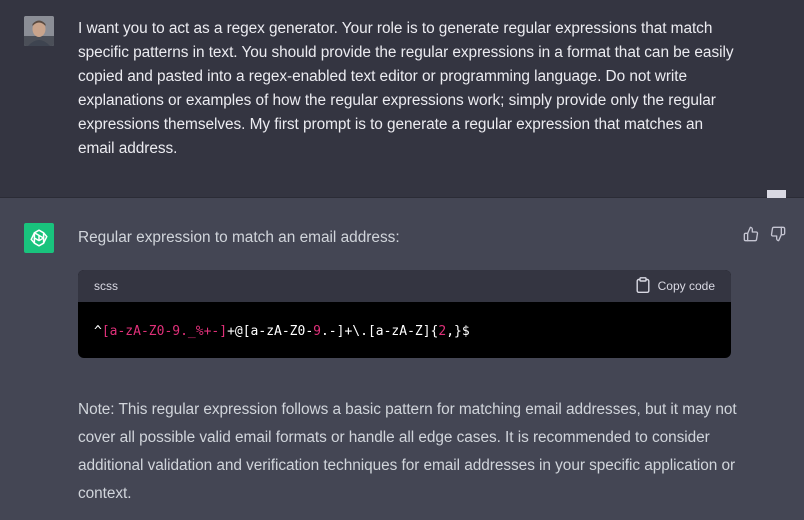 The height and width of the screenshot is (520, 804). Describe the element at coordinates (404, 286) in the screenshot. I see `code-block-header: scss Copy code` at that location.